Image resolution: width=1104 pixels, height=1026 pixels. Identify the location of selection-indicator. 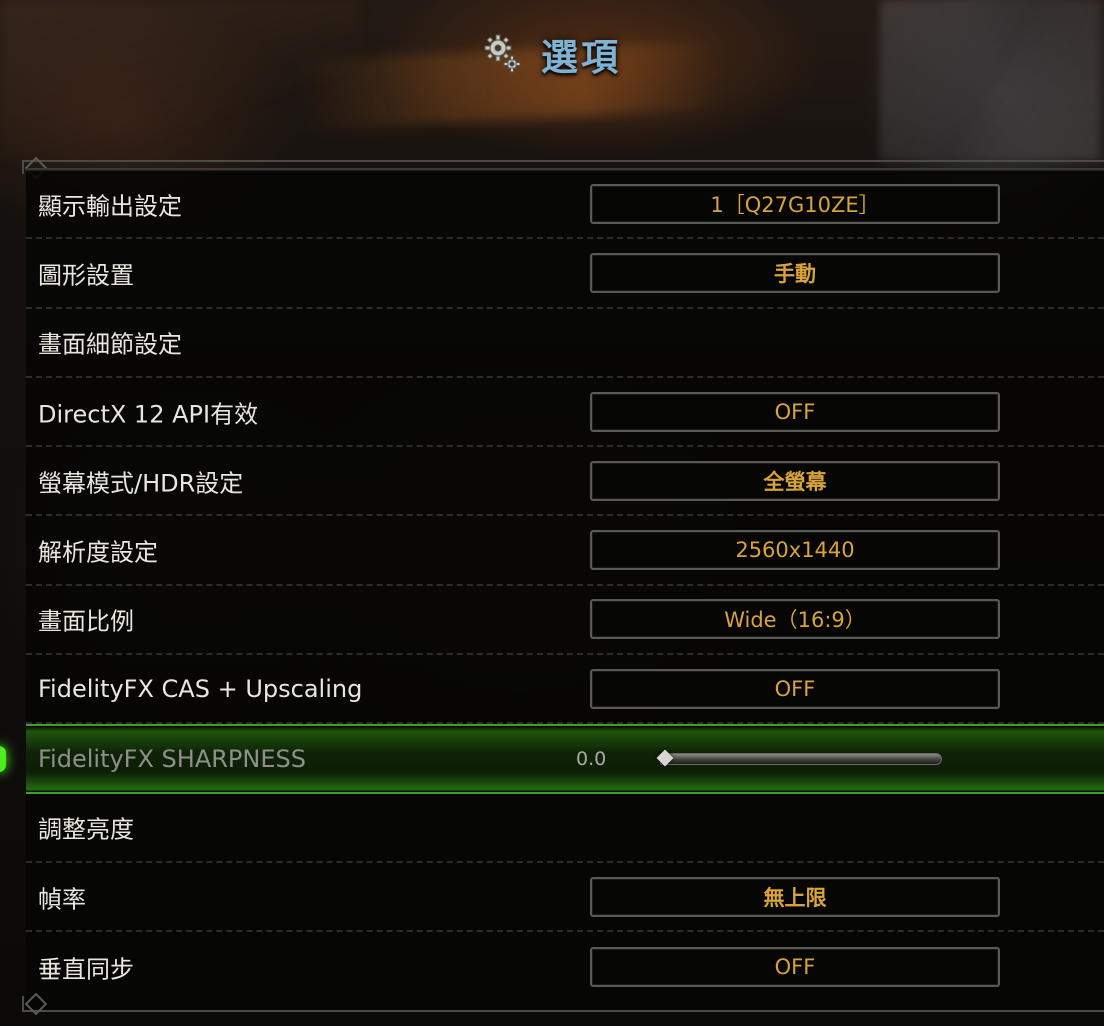
(3, 759).